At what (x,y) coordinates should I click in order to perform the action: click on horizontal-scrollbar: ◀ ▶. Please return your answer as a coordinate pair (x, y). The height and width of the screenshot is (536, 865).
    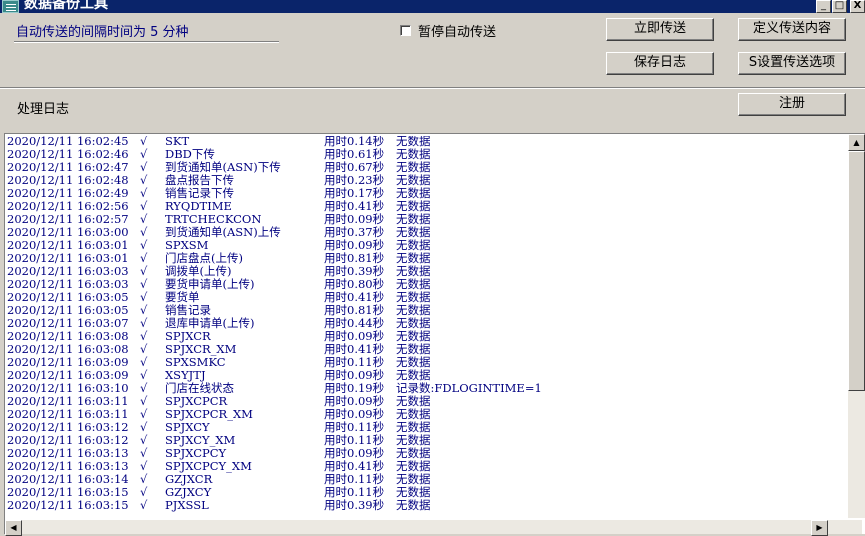
    Looking at the image, I should click on (433, 528).